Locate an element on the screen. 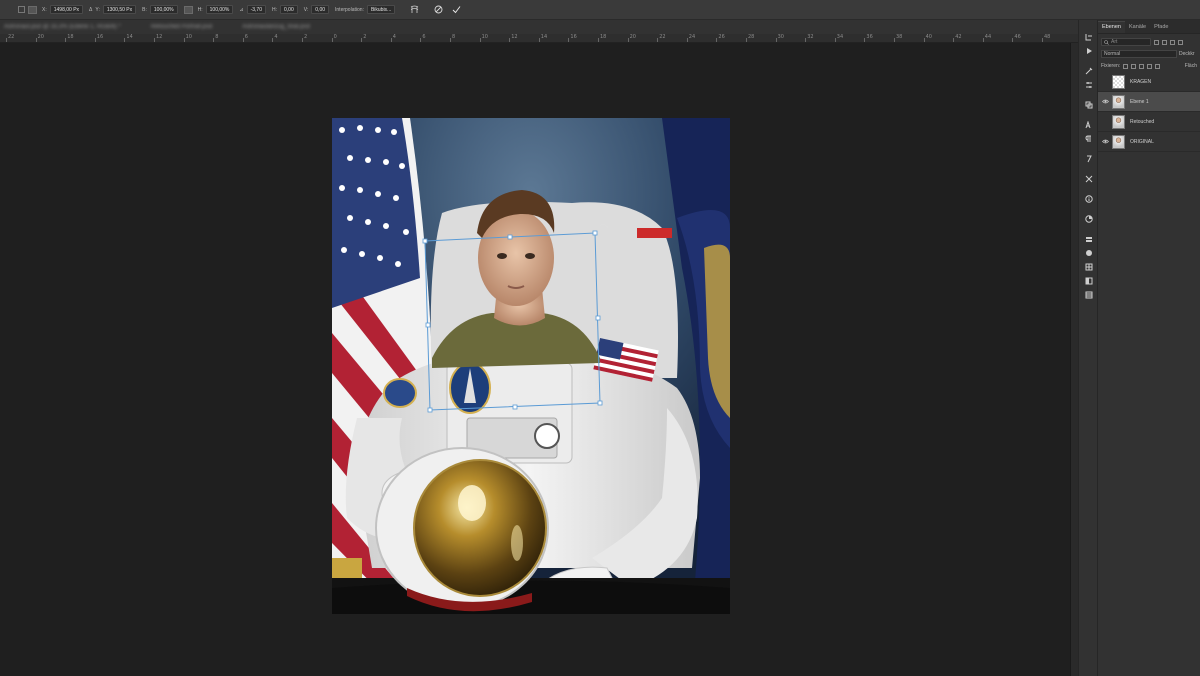 The width and height of the screenshot is (1200, 676). lock-artboard-icon is located at coordinates (1150, 66).